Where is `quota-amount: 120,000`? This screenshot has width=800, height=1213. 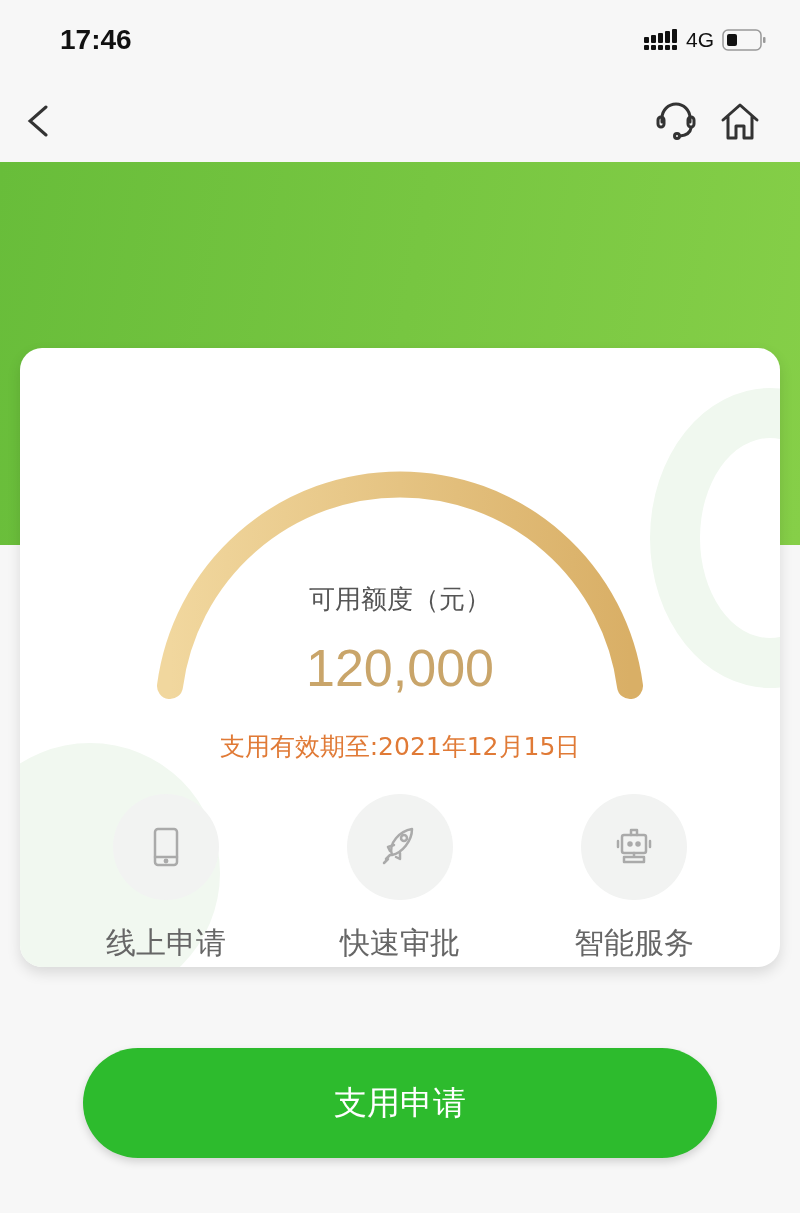
quota-amount: 120,000 is located at coordinates (400, 669).